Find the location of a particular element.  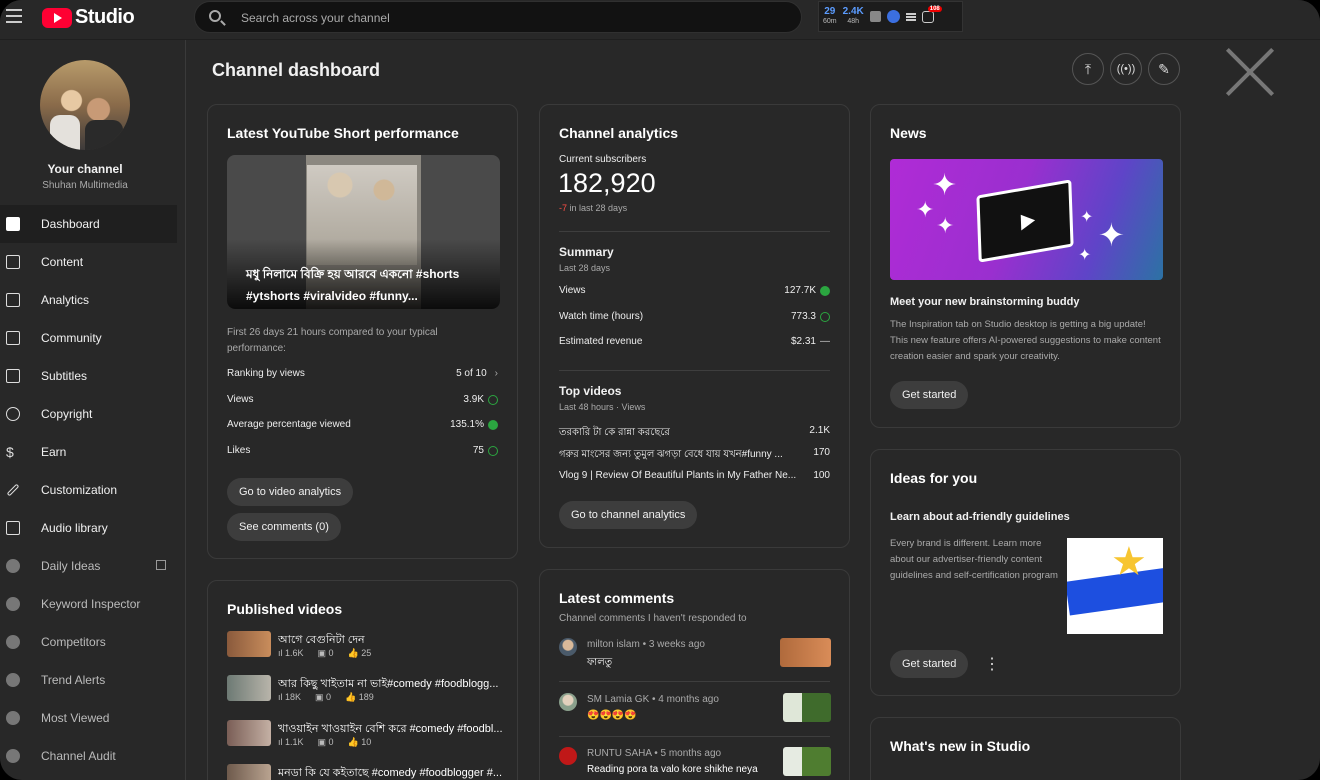

realtime-views-stat: 2.4K 48h is located at coordinates (853, 16).